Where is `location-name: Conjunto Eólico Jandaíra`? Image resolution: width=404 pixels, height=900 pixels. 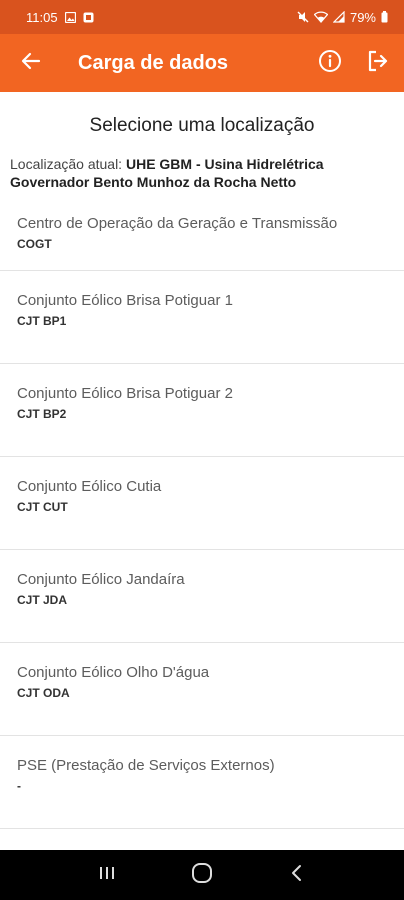 location-name: Conjunto Eólico Jandaíra is located at coordinates (101, 579).